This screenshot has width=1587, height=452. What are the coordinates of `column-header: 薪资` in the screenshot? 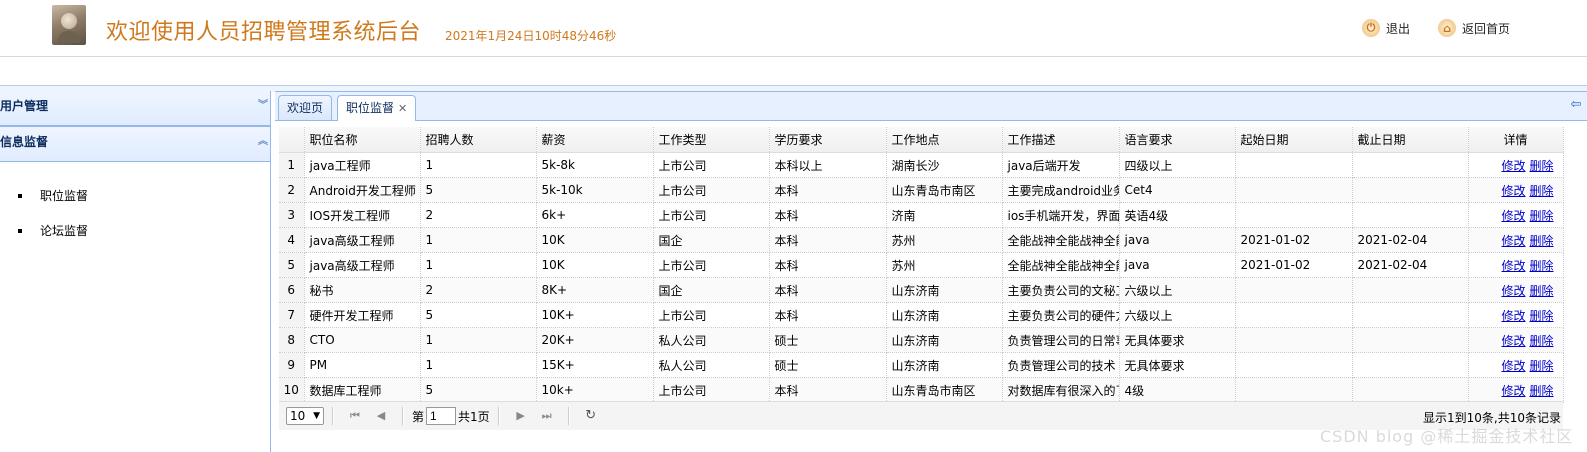 It's located at (595, 140).